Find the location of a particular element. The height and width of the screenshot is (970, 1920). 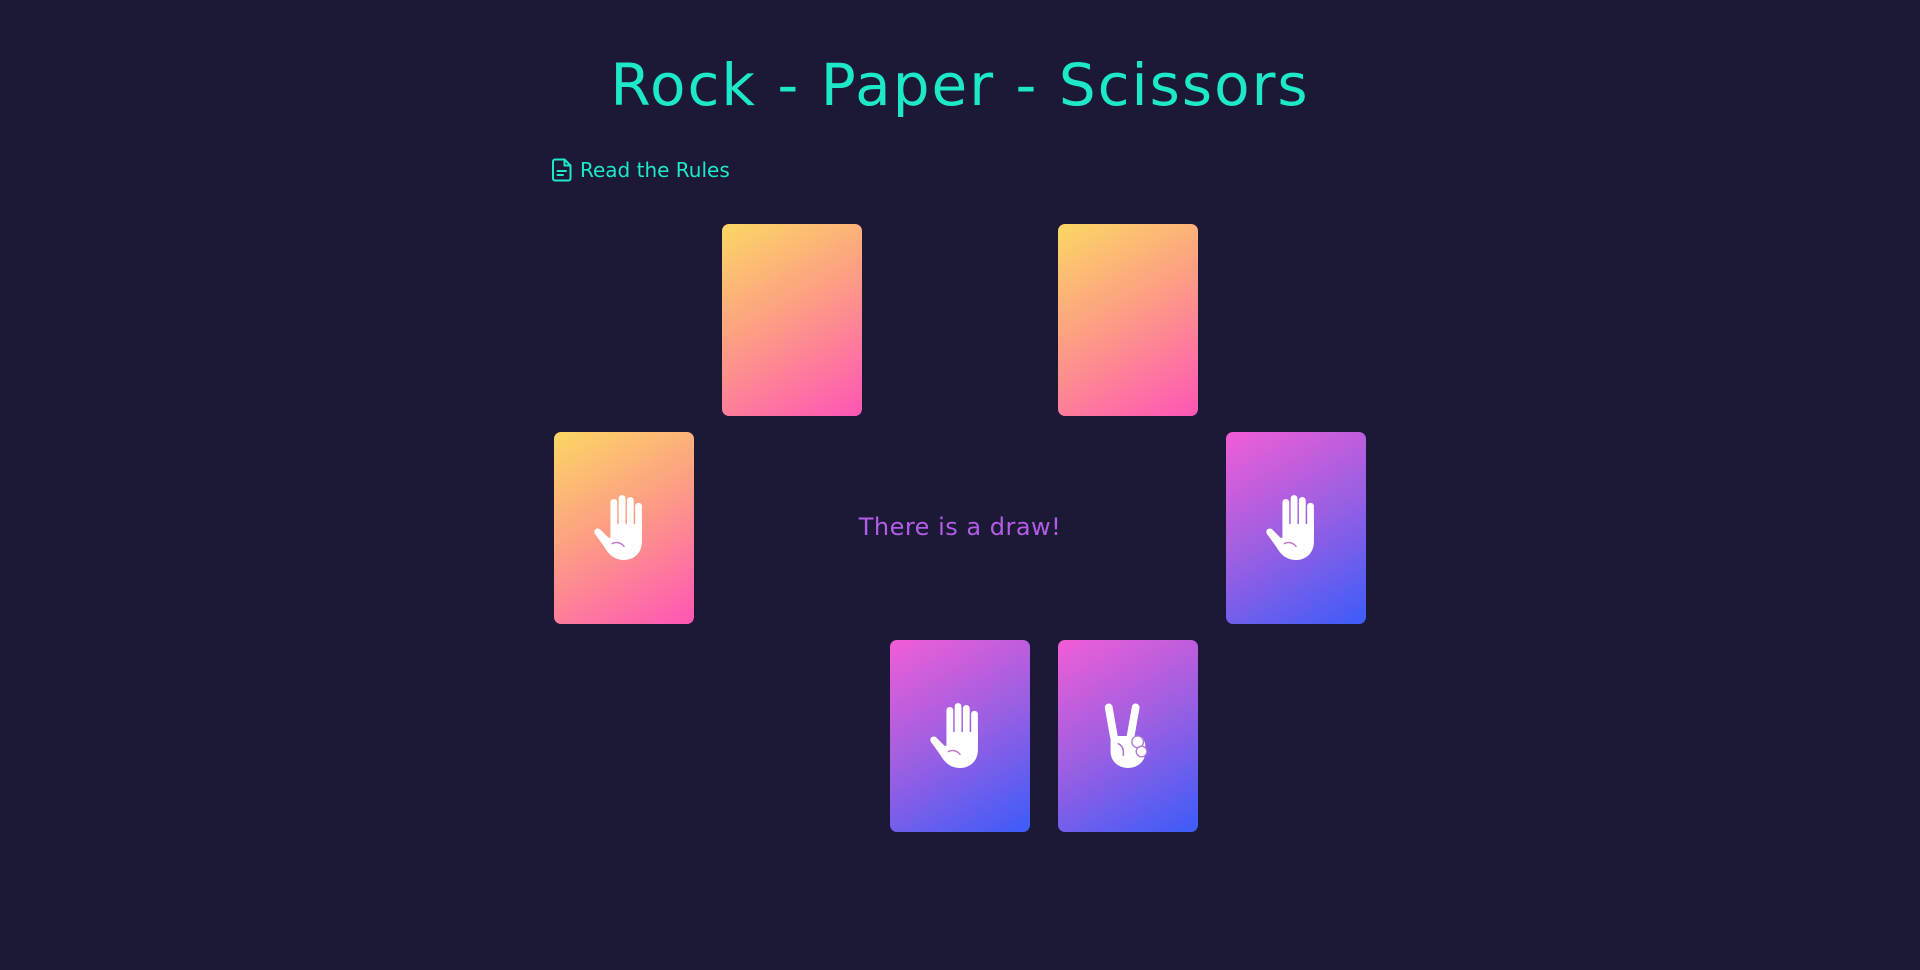

status-message: There is a draw! is located at coordinates (960, 527).